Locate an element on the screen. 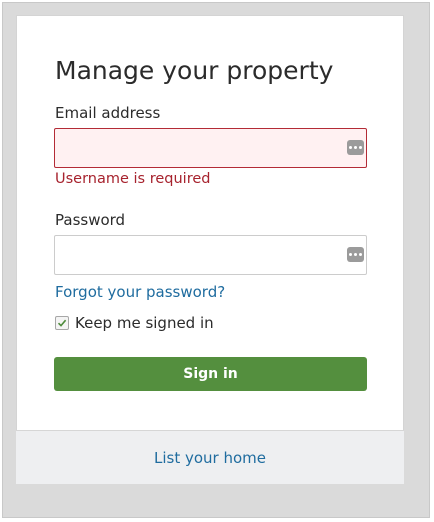 This screenshot has width=434, height=522. forgot-password-link: Forgot your password? is located at coordinates (140, 292).